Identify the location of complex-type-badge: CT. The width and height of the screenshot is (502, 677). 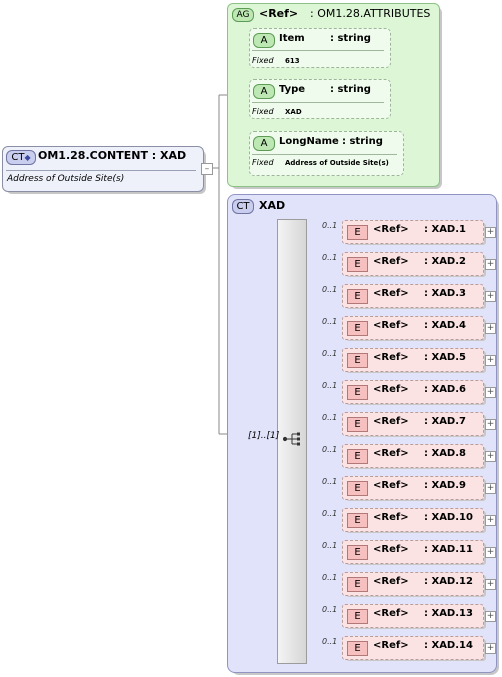
(243, 206).